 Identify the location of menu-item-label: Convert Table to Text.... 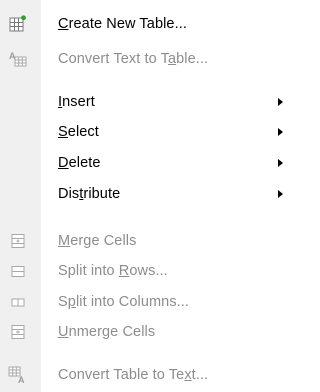
(133, 375).